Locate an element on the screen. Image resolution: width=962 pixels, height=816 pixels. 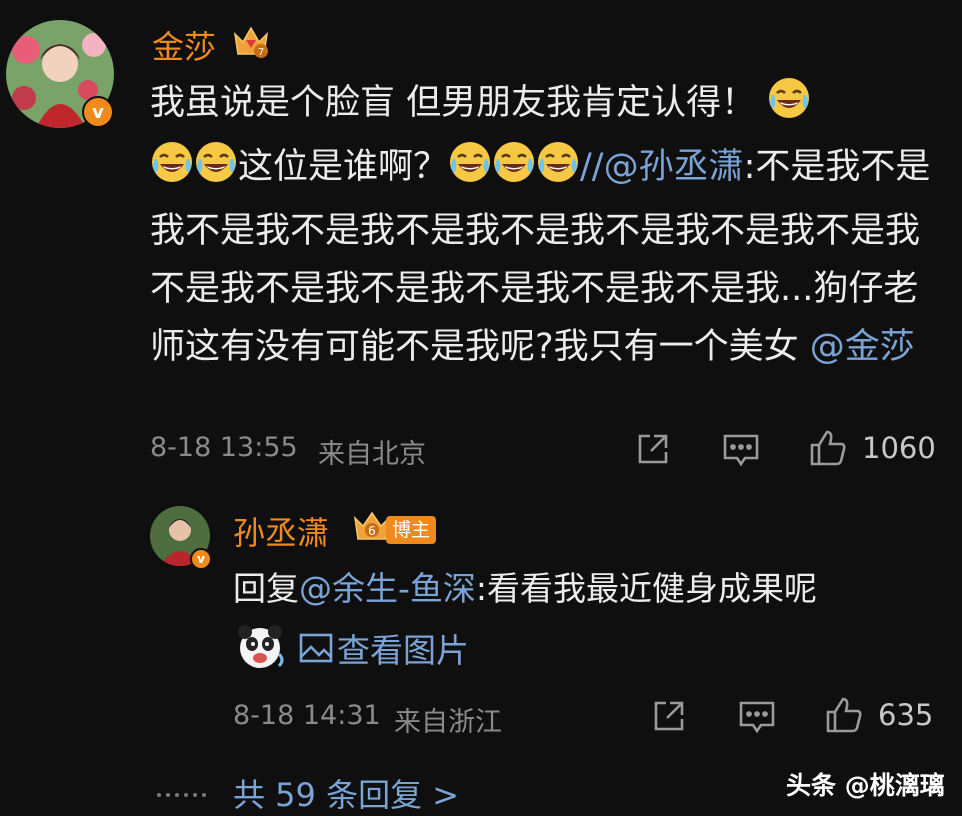
image-icon is located at coordinates (316, 648).